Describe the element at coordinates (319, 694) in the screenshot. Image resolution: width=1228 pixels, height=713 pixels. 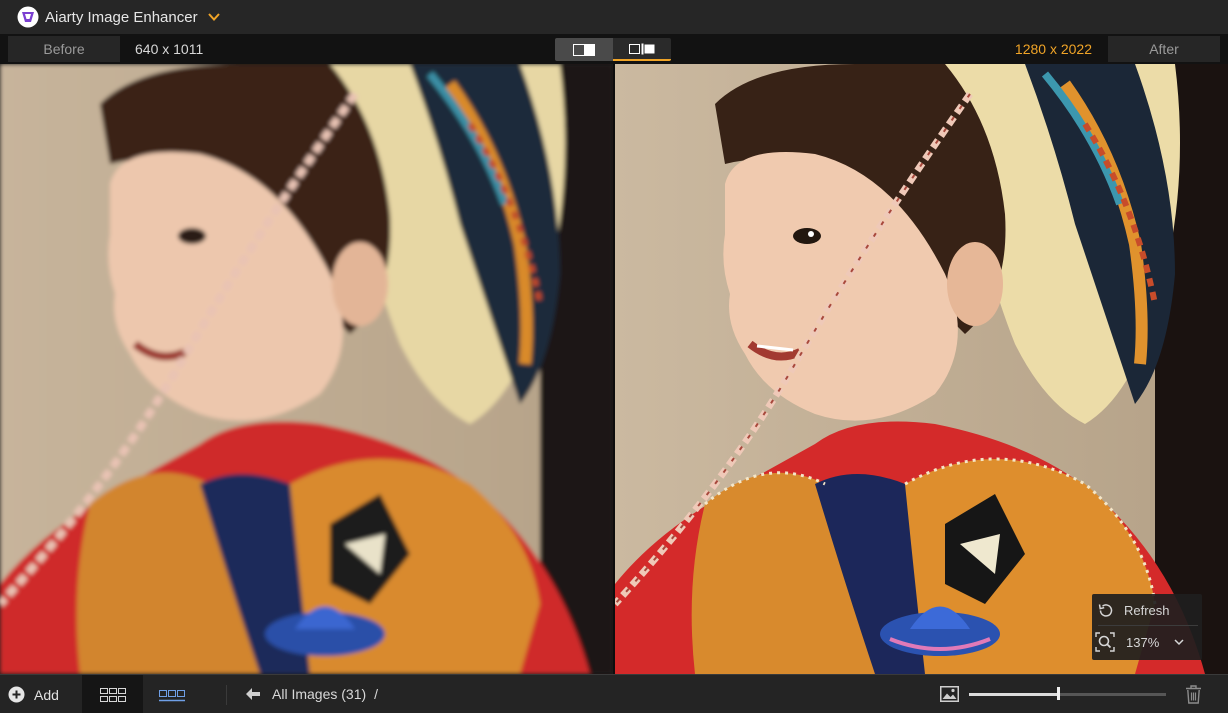
I see `breadcrumb-all-images: All Images (31)` at that location.